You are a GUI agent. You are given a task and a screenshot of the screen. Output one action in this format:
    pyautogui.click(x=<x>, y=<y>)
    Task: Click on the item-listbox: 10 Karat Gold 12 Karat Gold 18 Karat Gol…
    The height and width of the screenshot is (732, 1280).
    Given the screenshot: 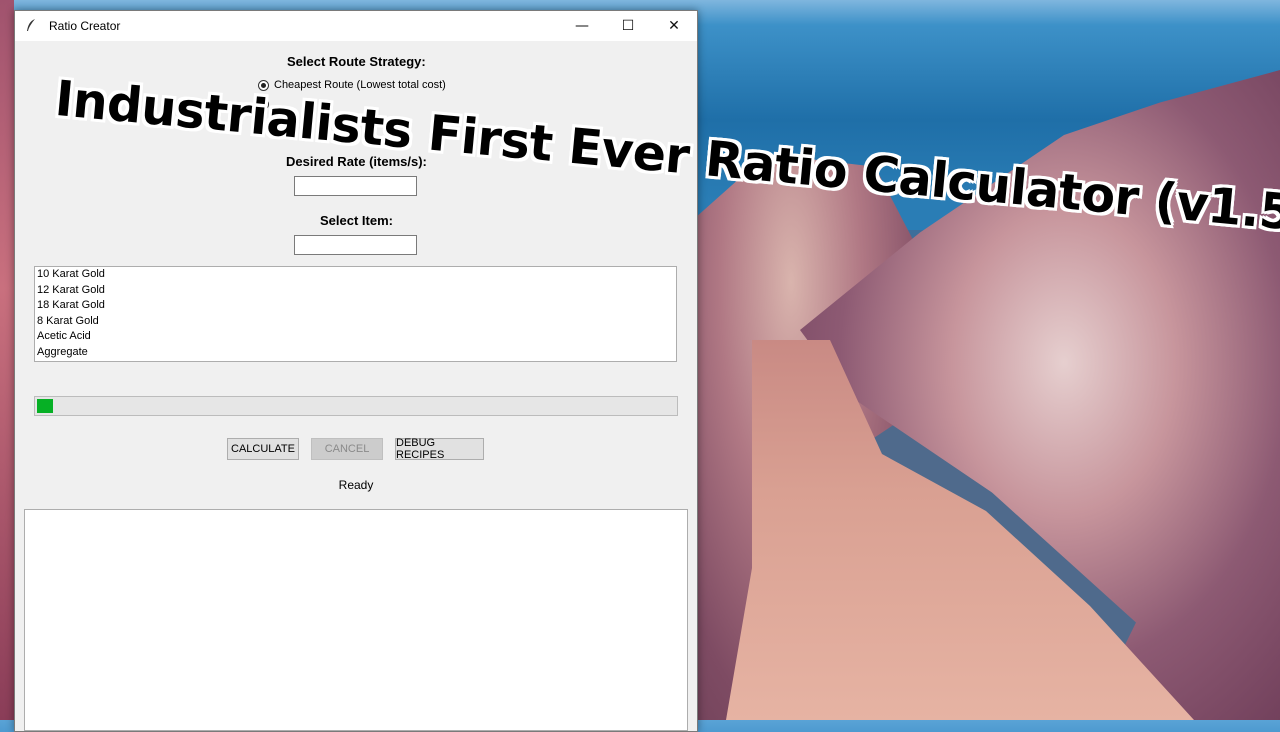 What is the action you would take?
    pyautogui.click(x=355, y=314)
    